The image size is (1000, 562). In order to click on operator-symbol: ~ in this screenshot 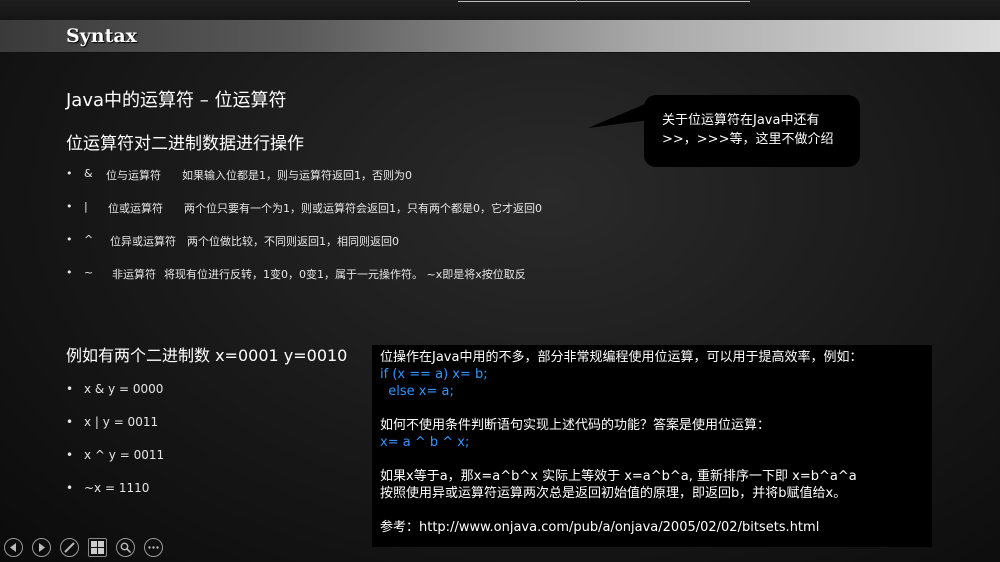, I will do `click(89, 272)`.